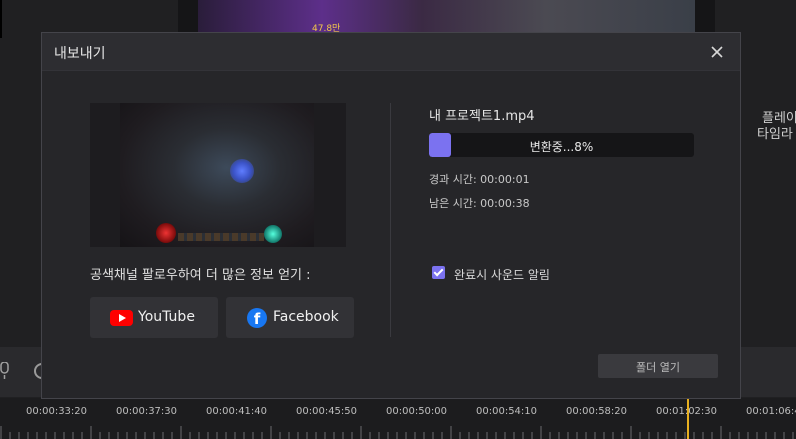  What do you see at coordinates (717, 52) in the screenshot?
I see `close-icon` at bounding box center [717, 52].